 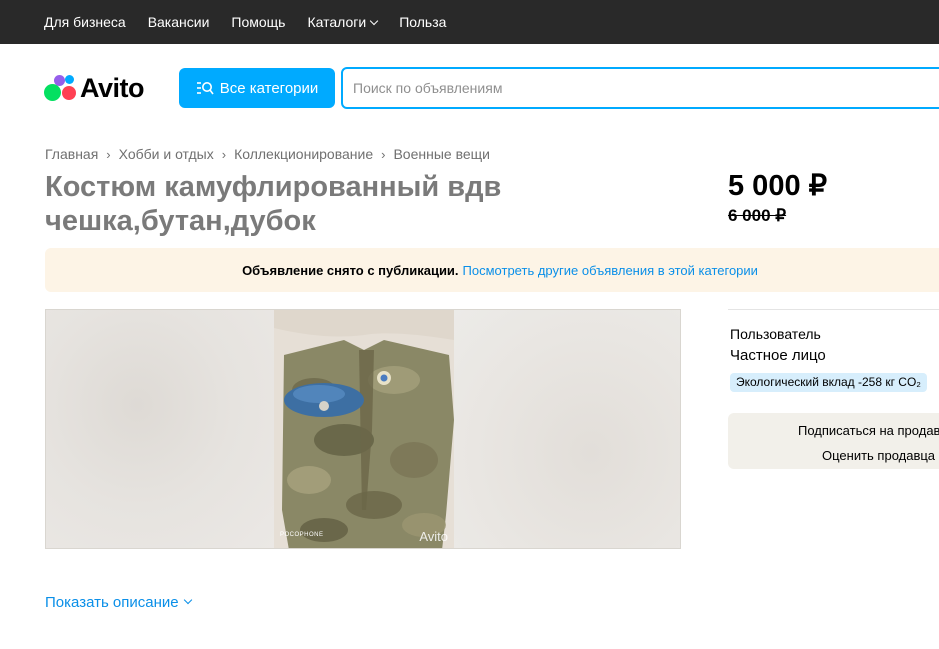 I want to click on avito-logo: Avito, so click(x=94, y=88).